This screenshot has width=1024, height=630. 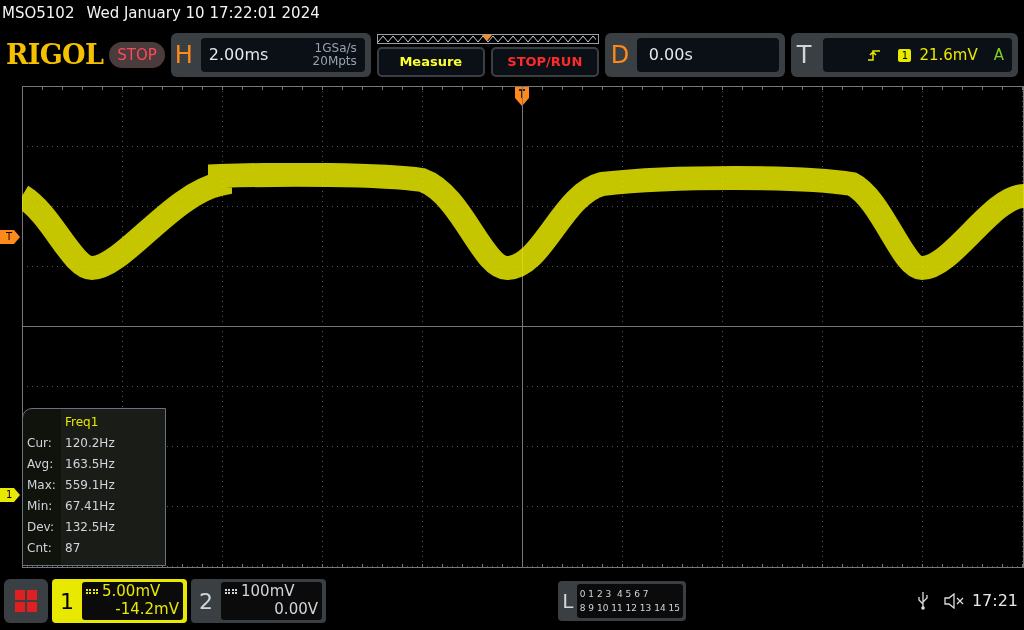 I want to click on brand-logo: RIGOL, so click(x=55, y=54).